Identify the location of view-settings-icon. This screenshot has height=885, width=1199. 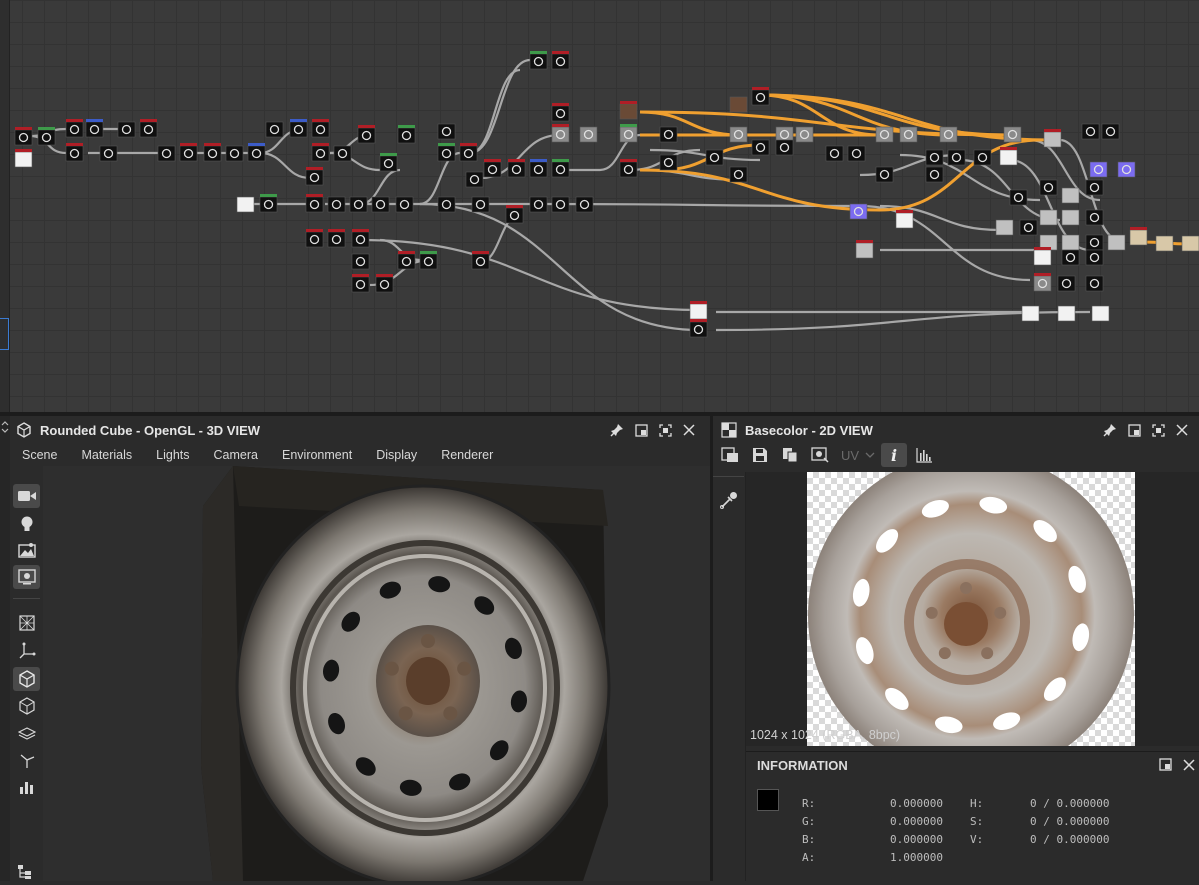
(820, 455).